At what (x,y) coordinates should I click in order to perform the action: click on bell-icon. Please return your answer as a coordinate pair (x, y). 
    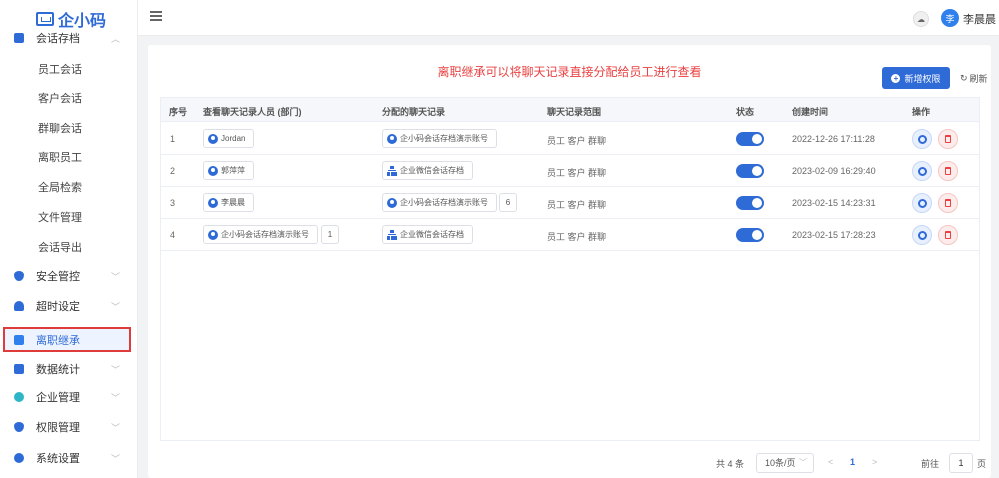
    Looking at the image, I should click on (19, 306).